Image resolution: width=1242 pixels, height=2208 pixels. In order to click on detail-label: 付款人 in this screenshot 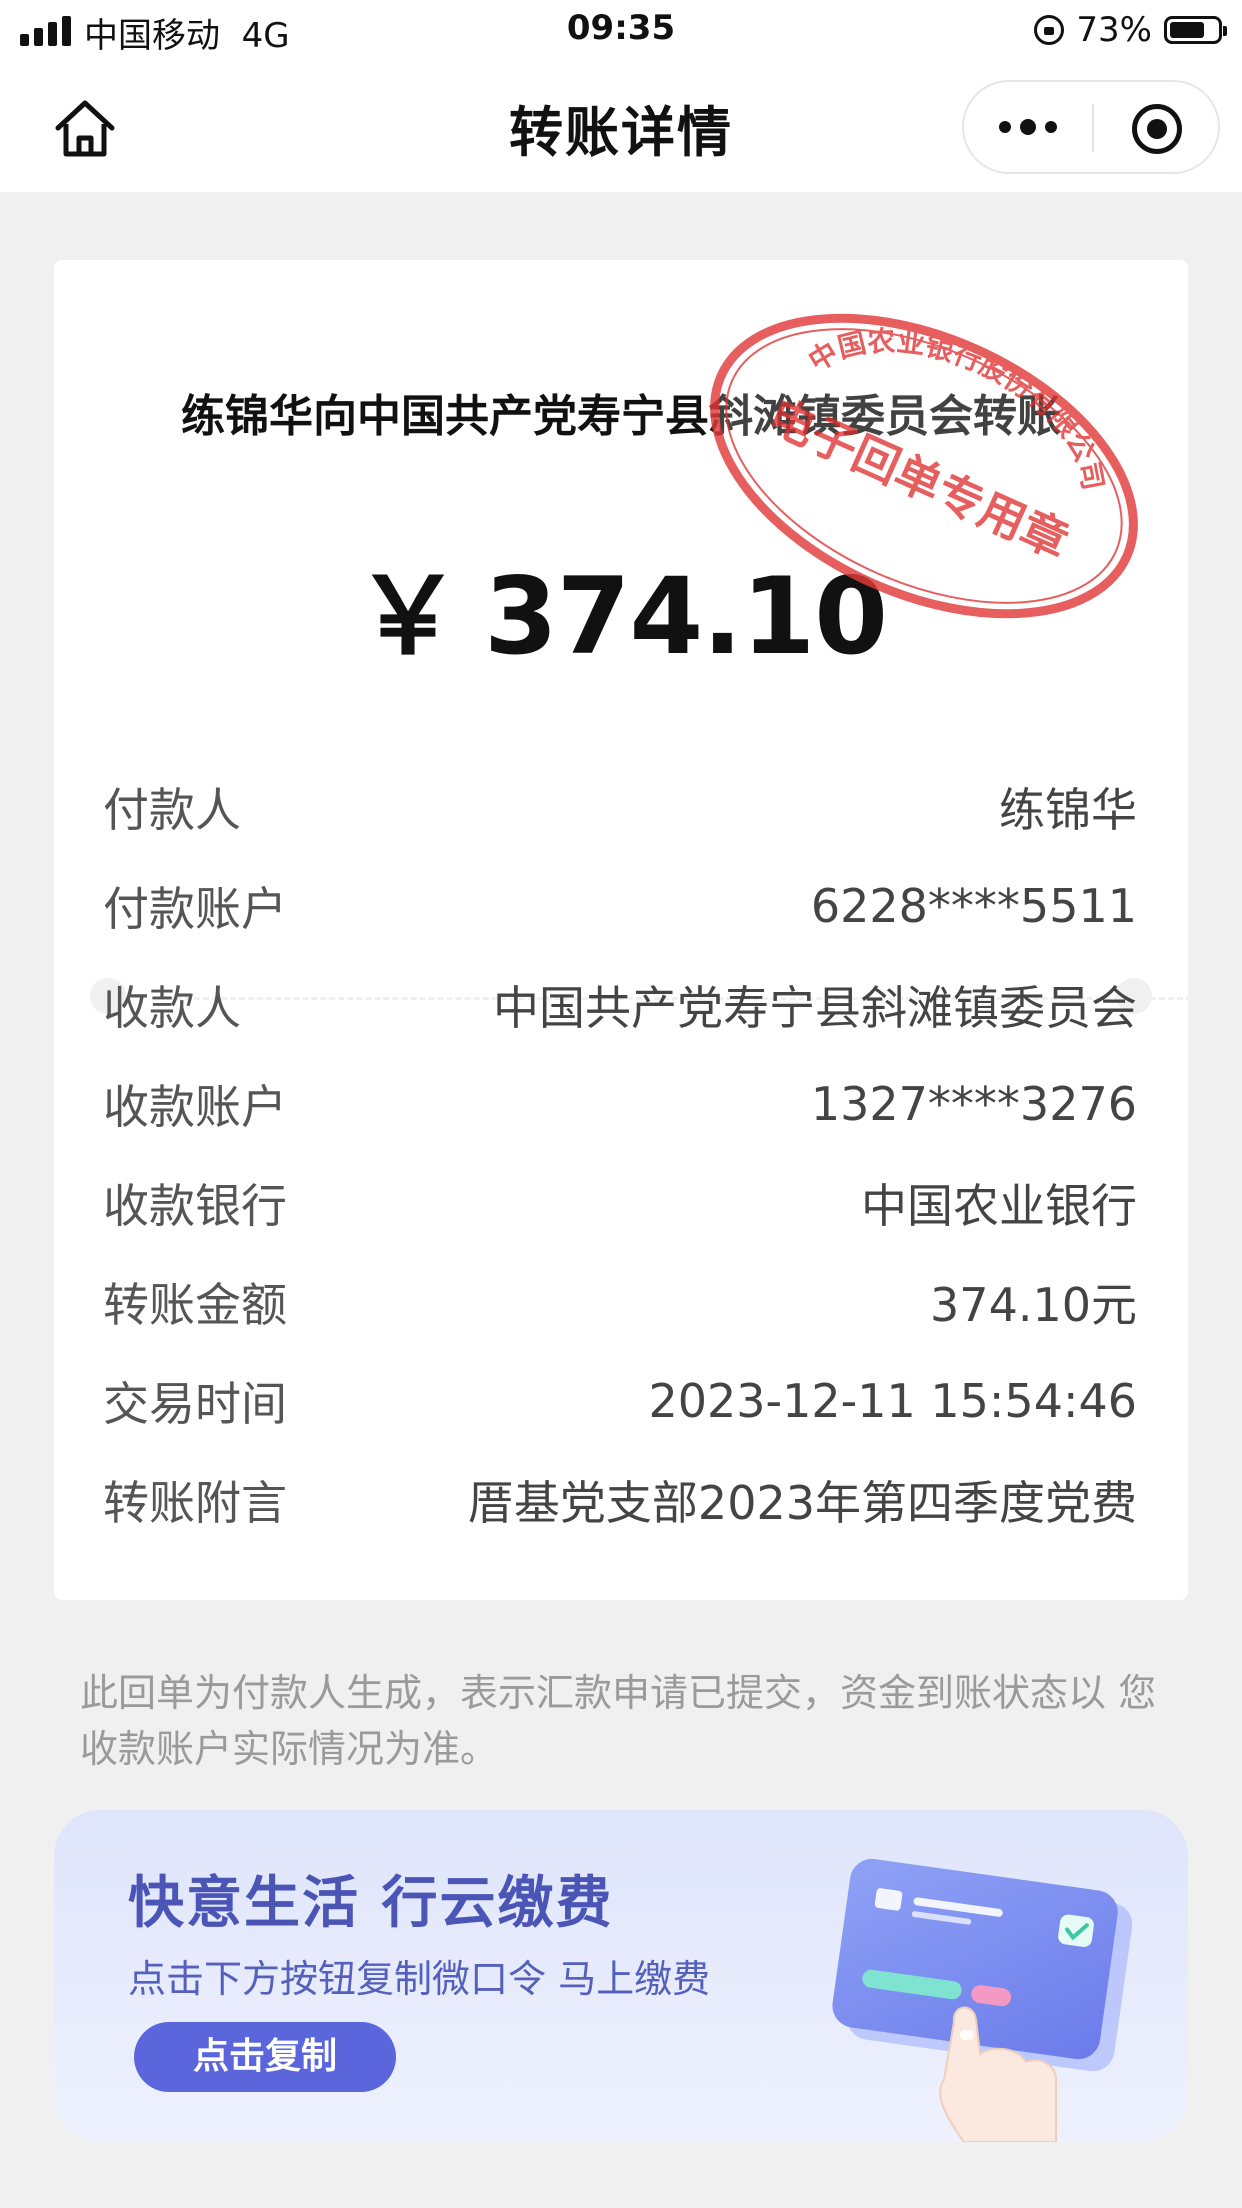, I will do `click(172, 809)`.